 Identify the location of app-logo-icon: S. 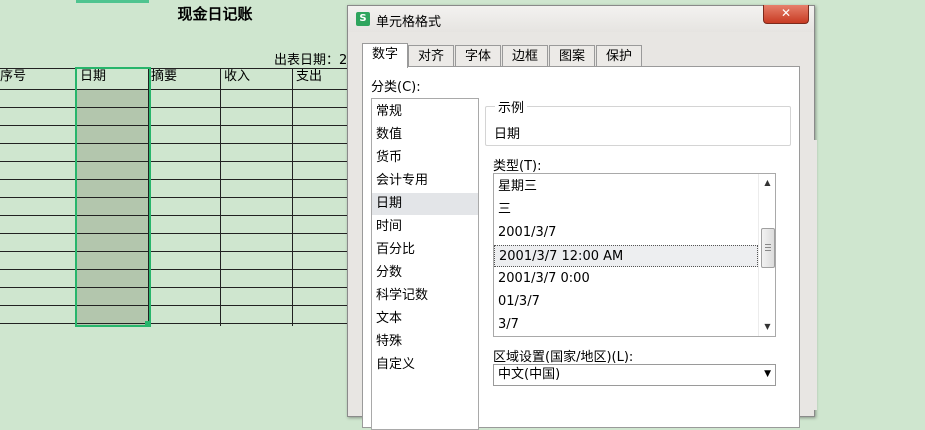
(363, 19).